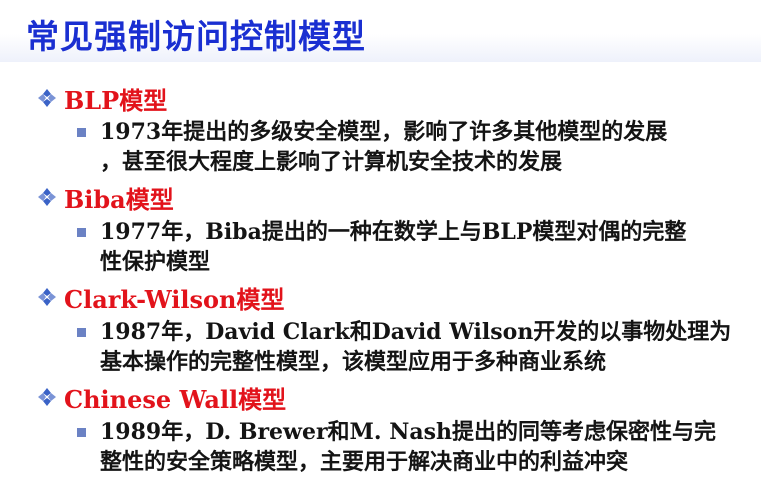 This screenshot has height=493, width=761. I want to click on section-heading: Clark-Wilson模型, so click(160, 297).